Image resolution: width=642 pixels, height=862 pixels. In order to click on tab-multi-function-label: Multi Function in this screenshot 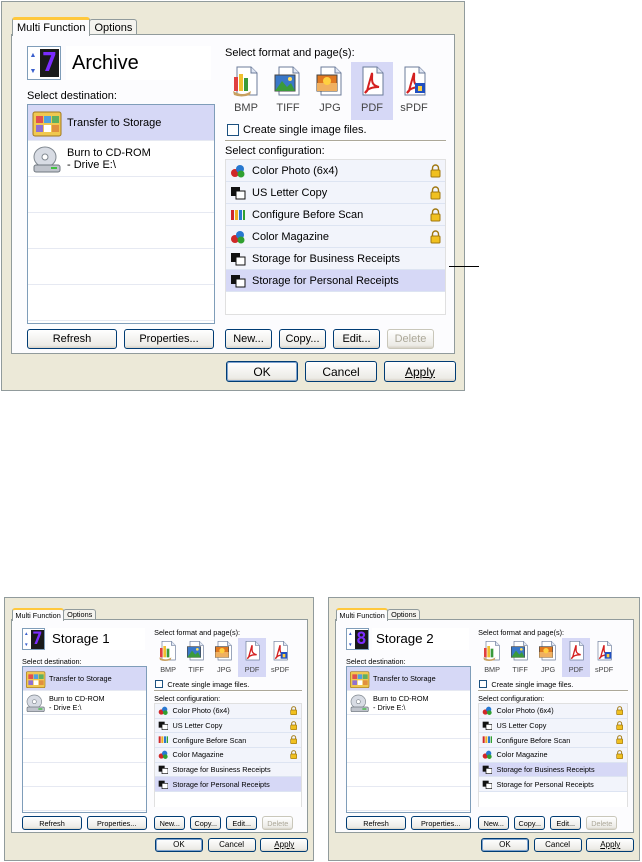, I will do `click(38, 616)`.